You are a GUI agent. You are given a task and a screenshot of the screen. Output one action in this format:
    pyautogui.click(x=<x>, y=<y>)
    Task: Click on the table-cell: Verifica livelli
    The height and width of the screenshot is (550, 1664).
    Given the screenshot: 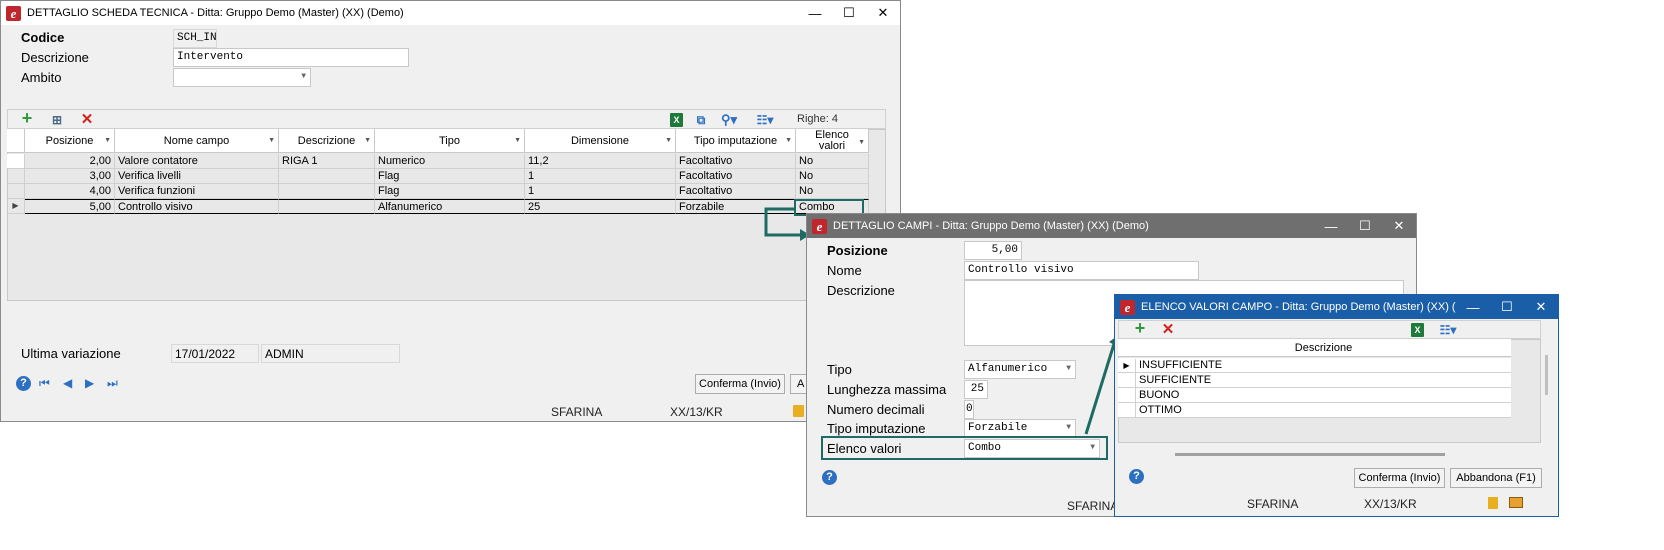 What is the action you would take?
    pyautogui.click(x=197, y=176)
    